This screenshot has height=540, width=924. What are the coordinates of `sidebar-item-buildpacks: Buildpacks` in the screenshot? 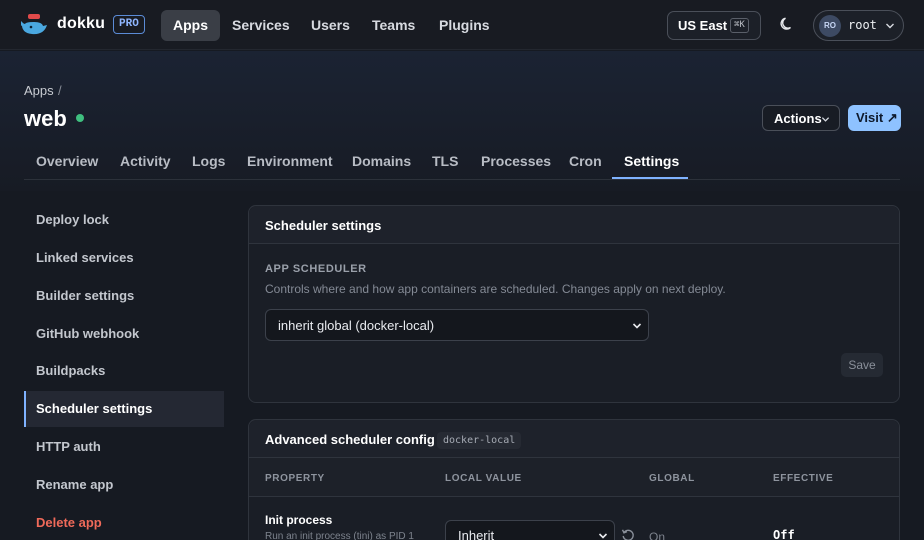 It's located at (124, 371).